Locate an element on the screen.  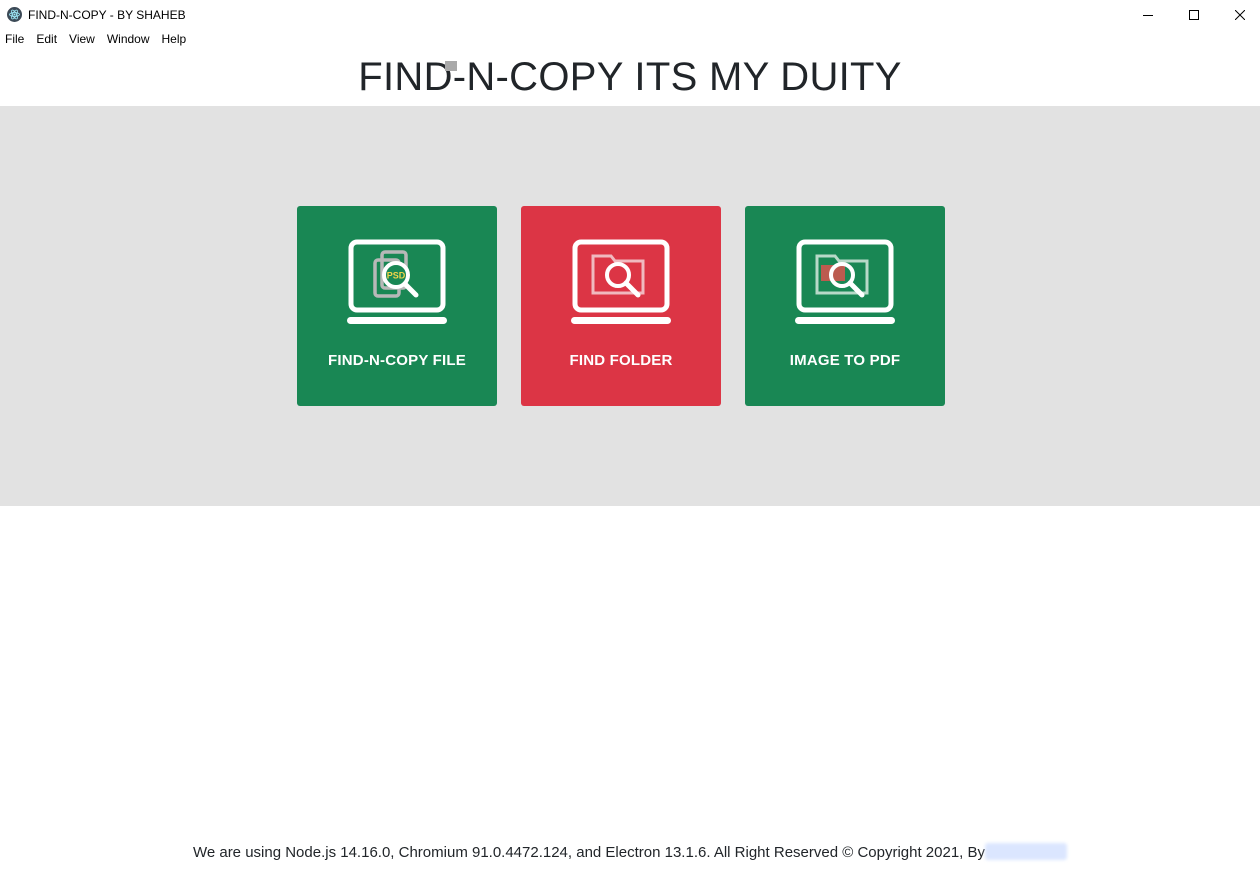
minimize-button is located at coordinates (1148, 14).